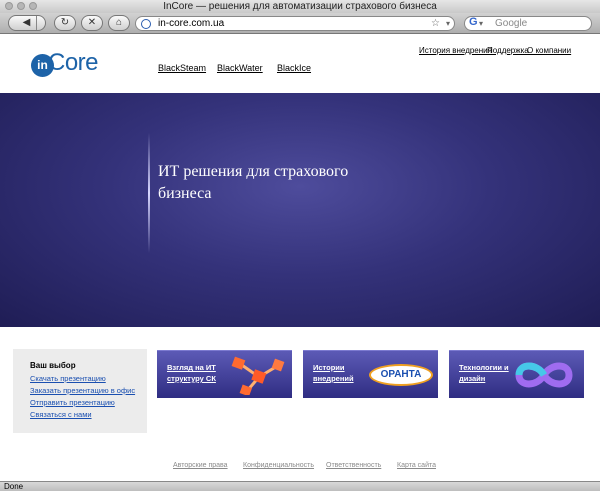 Image resolution: width=600 pixels, height=491 pixels. What do you see at coordinates (27, 30) in the screenshot?
I see `forward-icon: ▶` at bounding box center [27, 30].